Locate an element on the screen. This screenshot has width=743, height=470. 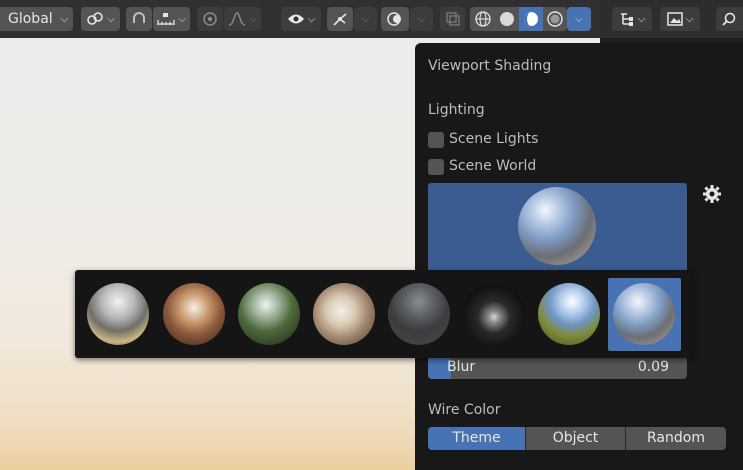
hdri-night is located at coordinates (419, 314).